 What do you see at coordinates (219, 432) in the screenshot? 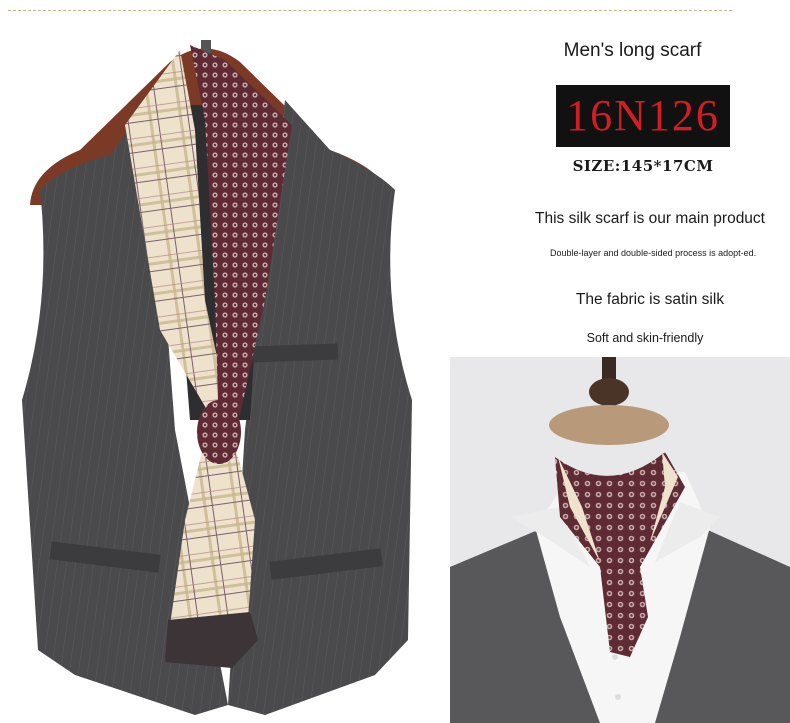
I see `scarf-knot` at bounding box center [219, 432].